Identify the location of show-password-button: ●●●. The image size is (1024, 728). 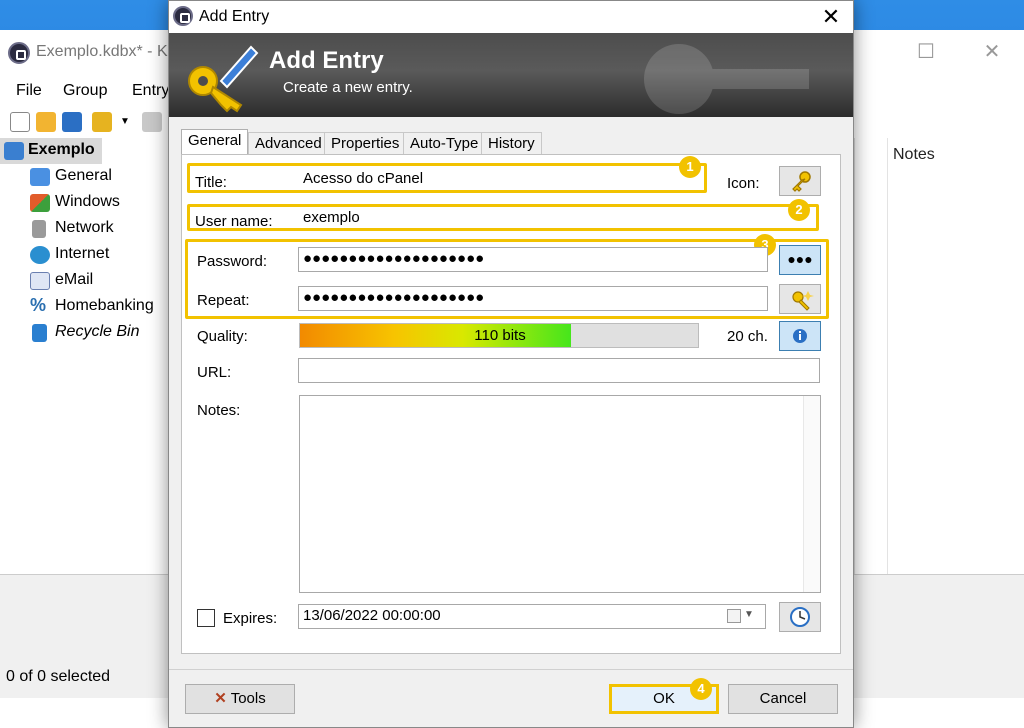
(800, 260).